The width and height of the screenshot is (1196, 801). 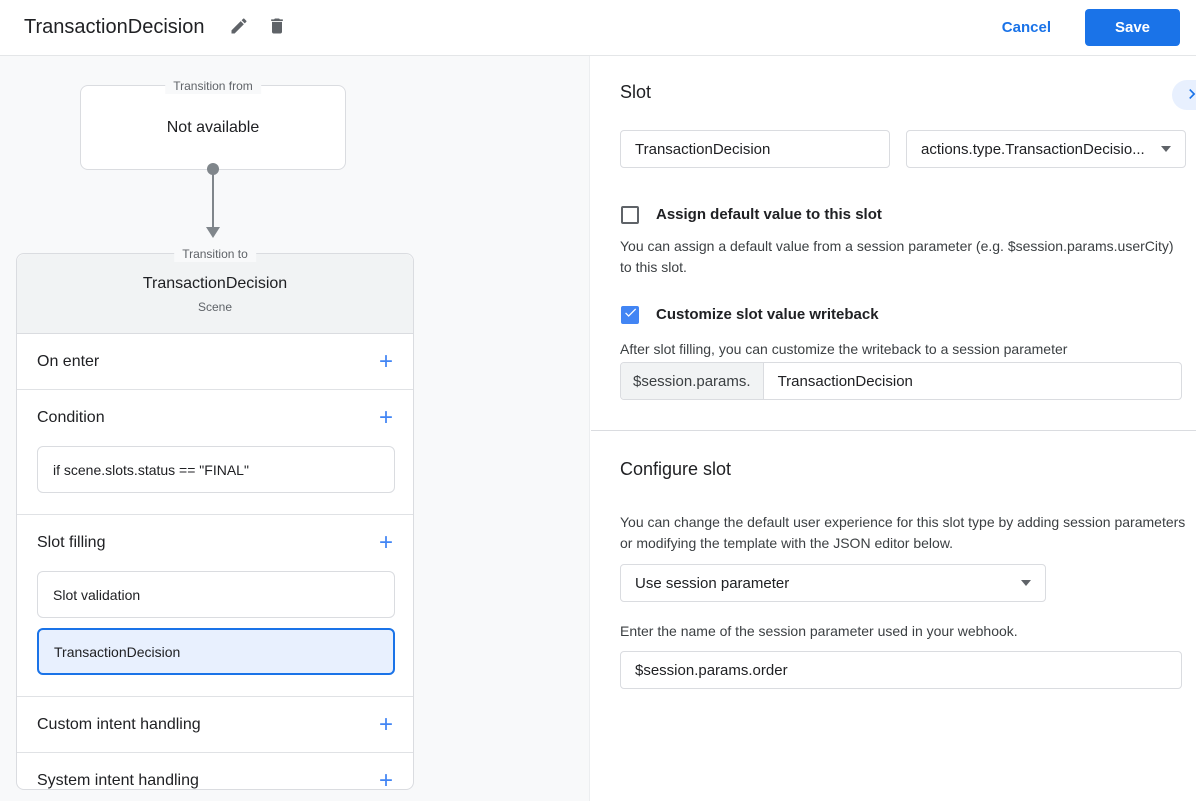 I want to click on delete-scene-button, so click(x=277, y=28).